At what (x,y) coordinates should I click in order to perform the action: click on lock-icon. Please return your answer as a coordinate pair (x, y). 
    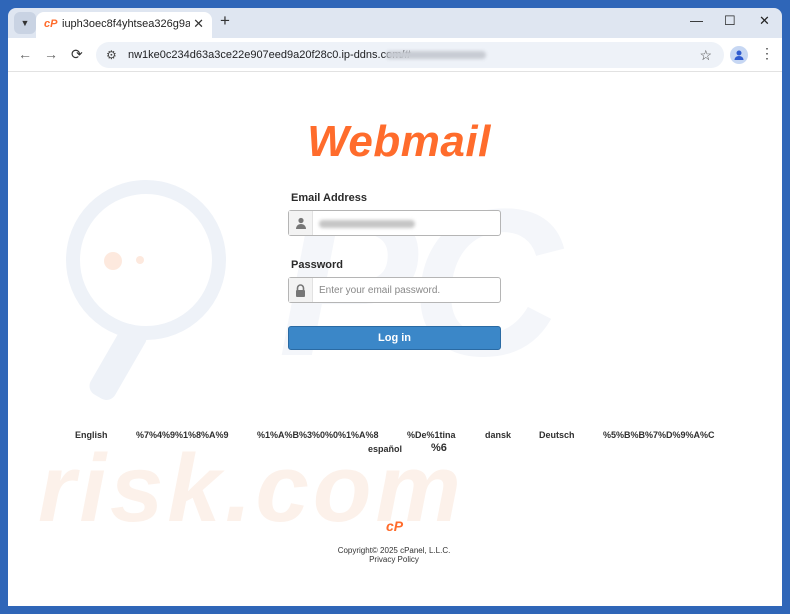
    Looking at the image, I should click on (301, 290).